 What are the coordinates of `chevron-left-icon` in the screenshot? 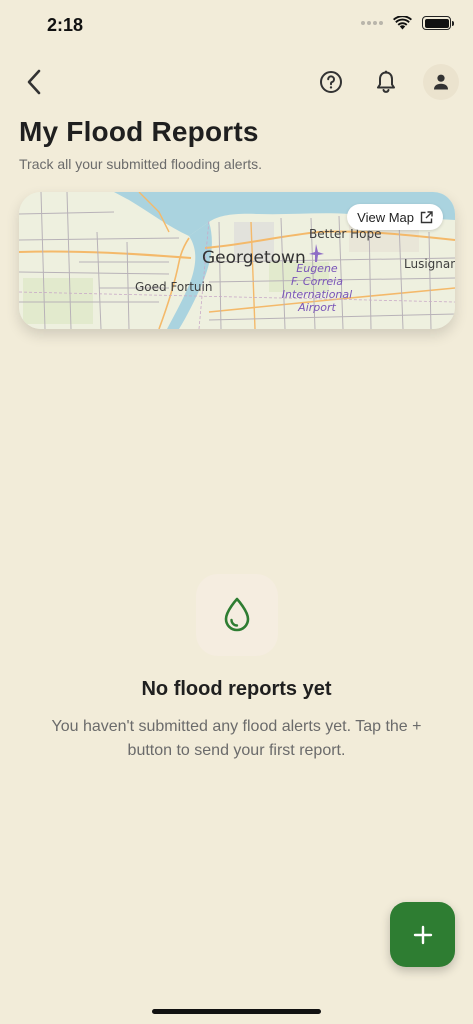 It's located at (34, 82).